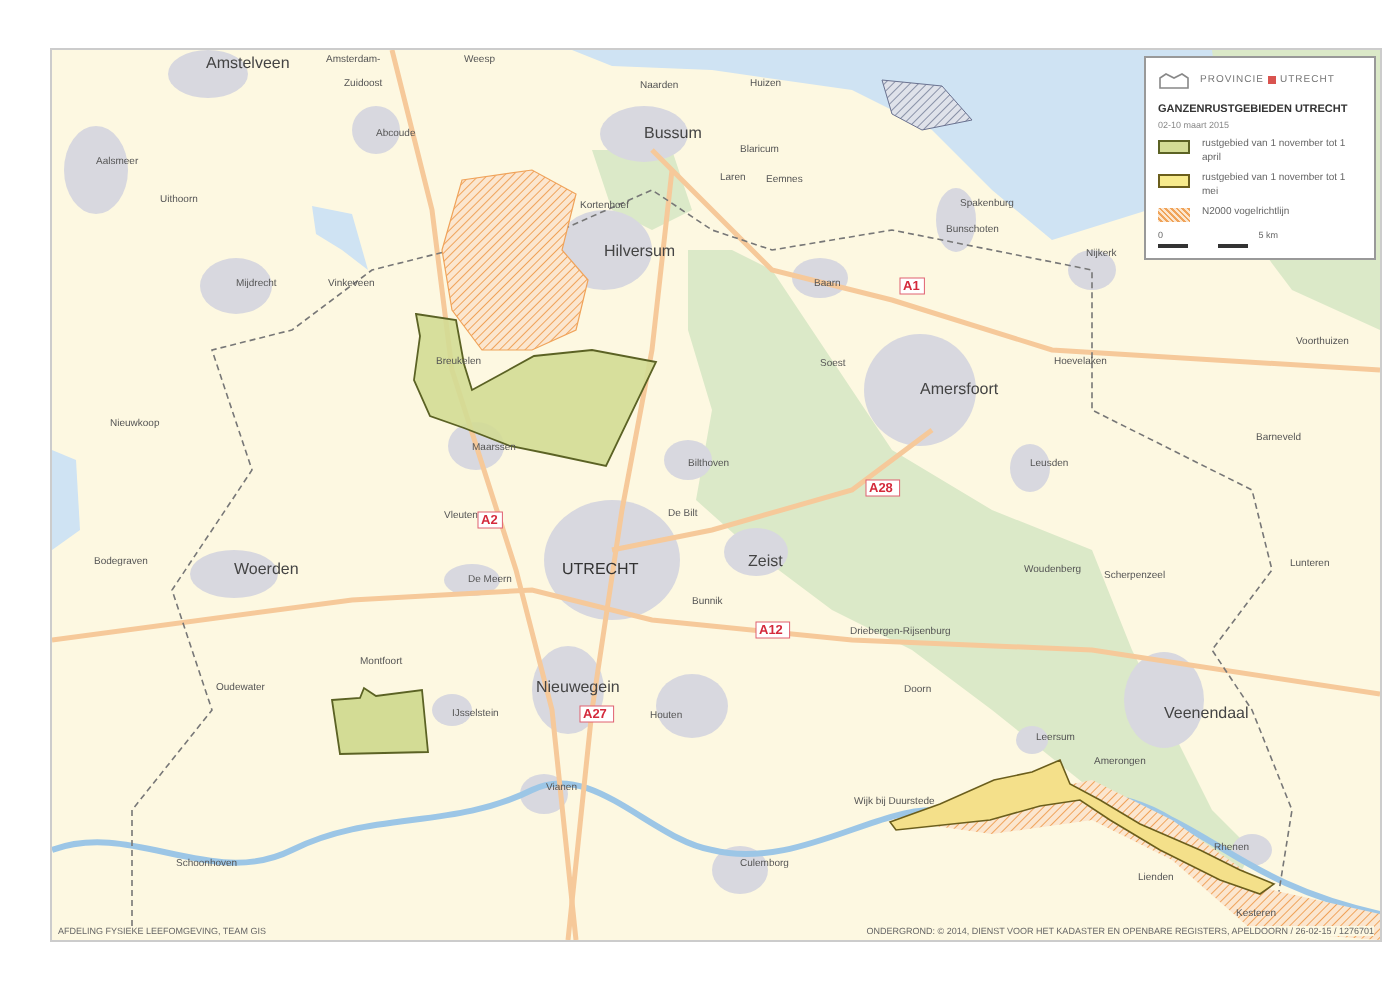 The width and height of the screenshot is (1400, 990). Describe the element at coordinates (927, 105) in the screenshot. I see `hatched-area` at that location.